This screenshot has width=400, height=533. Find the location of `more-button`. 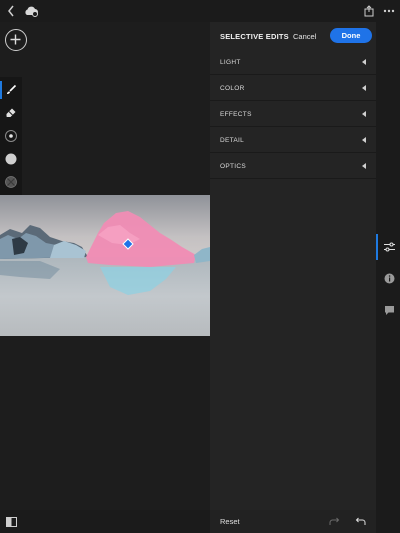

more-button is located at coordinates (389, 11).